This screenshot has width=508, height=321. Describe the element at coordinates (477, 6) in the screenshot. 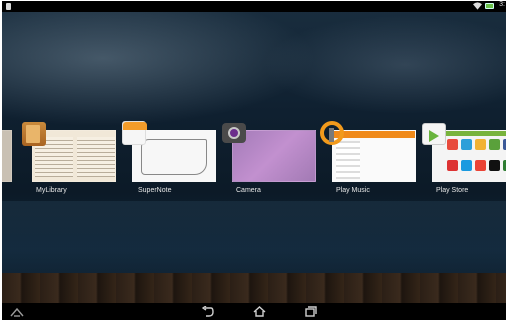

I see `wifi-icon` at that location.